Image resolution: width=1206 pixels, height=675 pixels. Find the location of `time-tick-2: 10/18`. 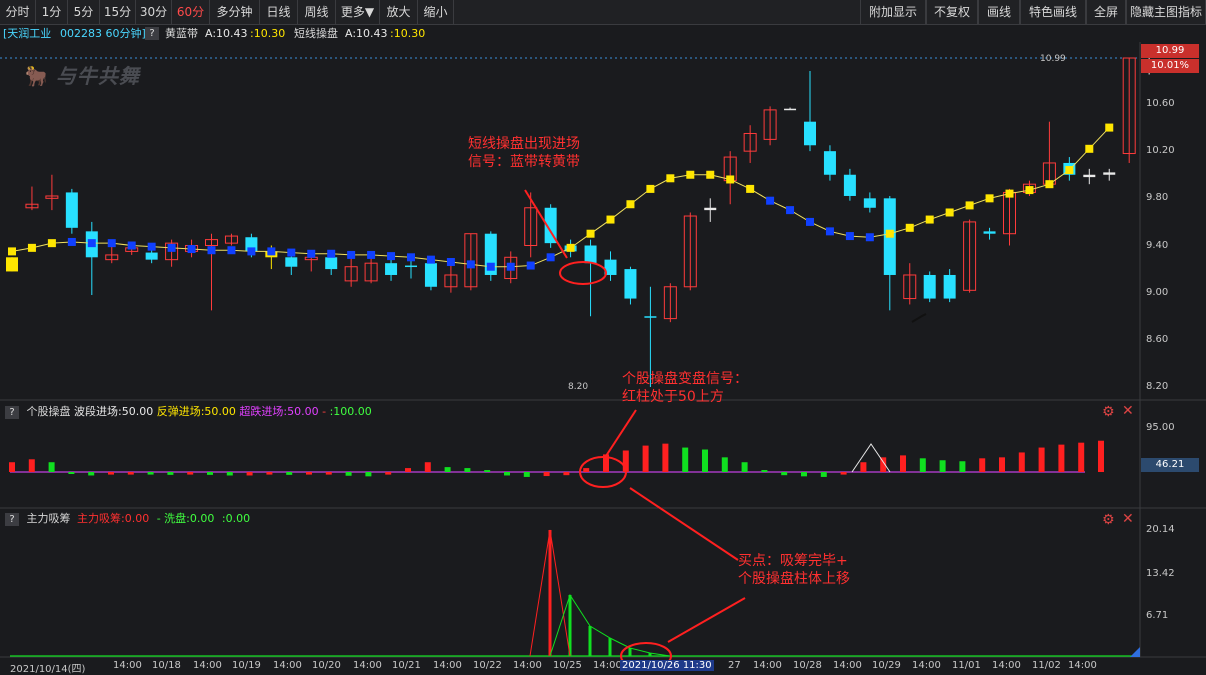

time-tick-2: 10/18 is located at coordinates (166, 665).